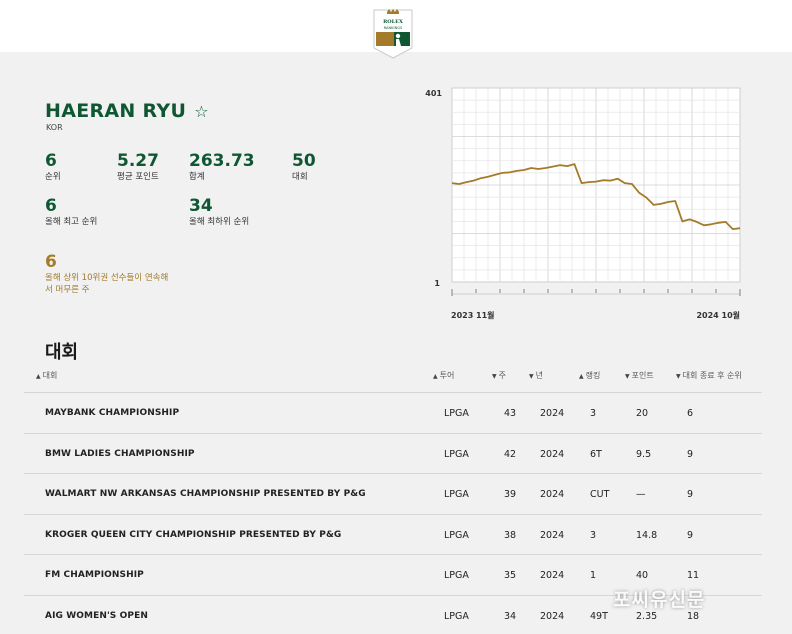  What do you see at coordinates (112, 413) in the screenshot?
I see `tournament-name: MAYBANK CHAMPIONSHIP` at bounding box center [112, 413].